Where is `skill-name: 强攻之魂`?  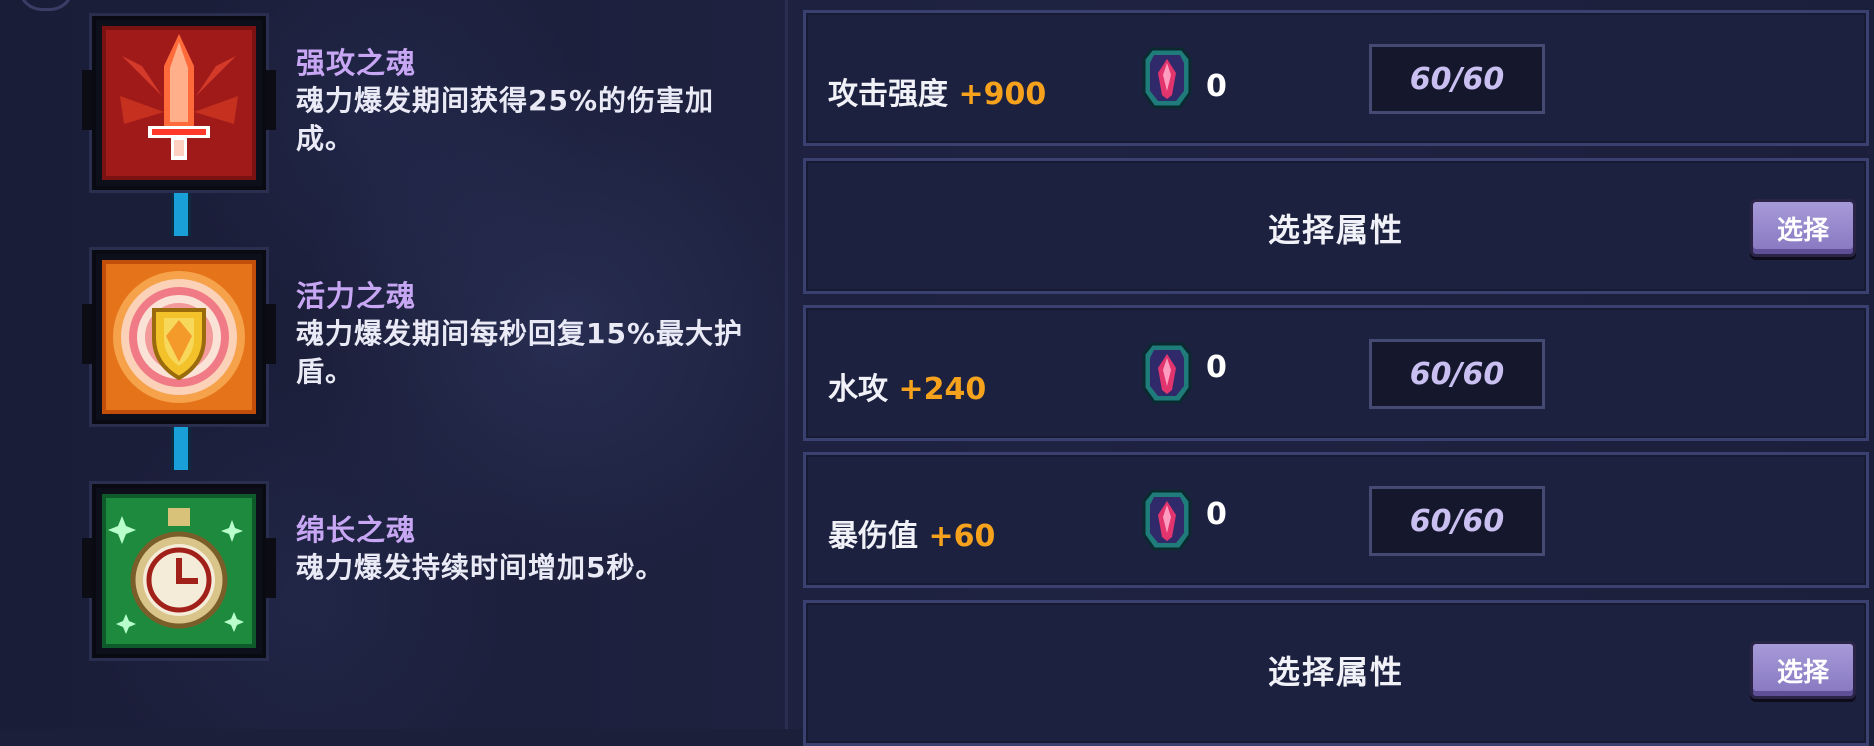
skill-name: 强攻之魂 is located at coordinates (356, 63).